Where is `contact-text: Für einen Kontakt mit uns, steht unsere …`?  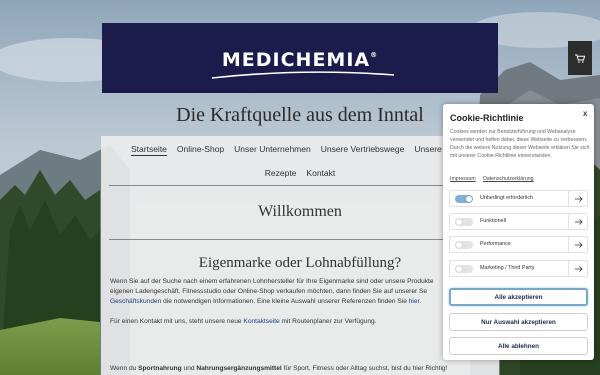 contact-text: Für einen Kontakt mit uns, steht unsere … is located at coordinates (177, 321).